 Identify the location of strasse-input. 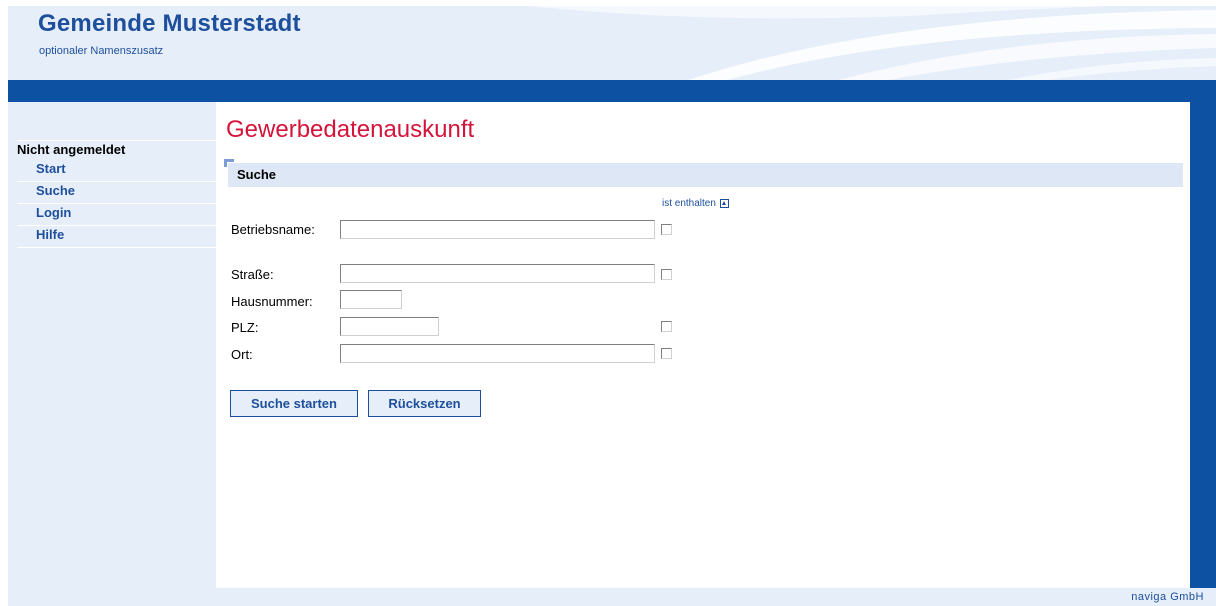
(497, 273).